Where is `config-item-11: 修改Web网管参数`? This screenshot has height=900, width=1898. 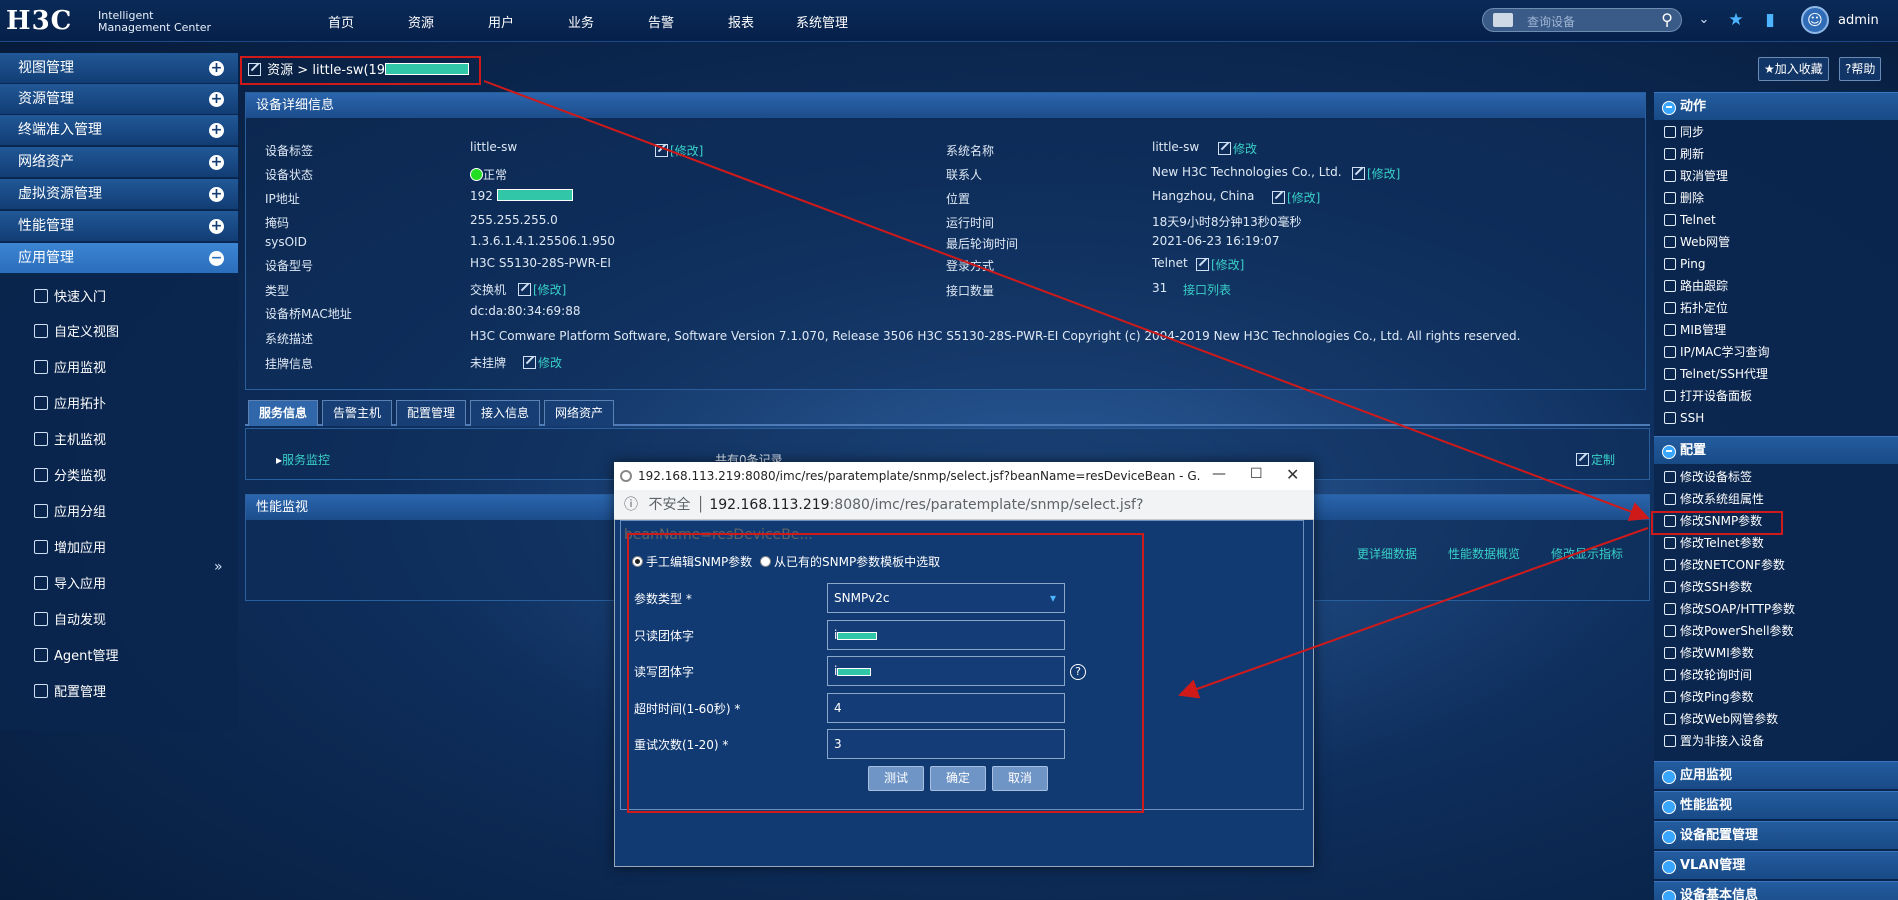
config-item-11: 修改Web网管参数 is located at coordinates (1721, 719).